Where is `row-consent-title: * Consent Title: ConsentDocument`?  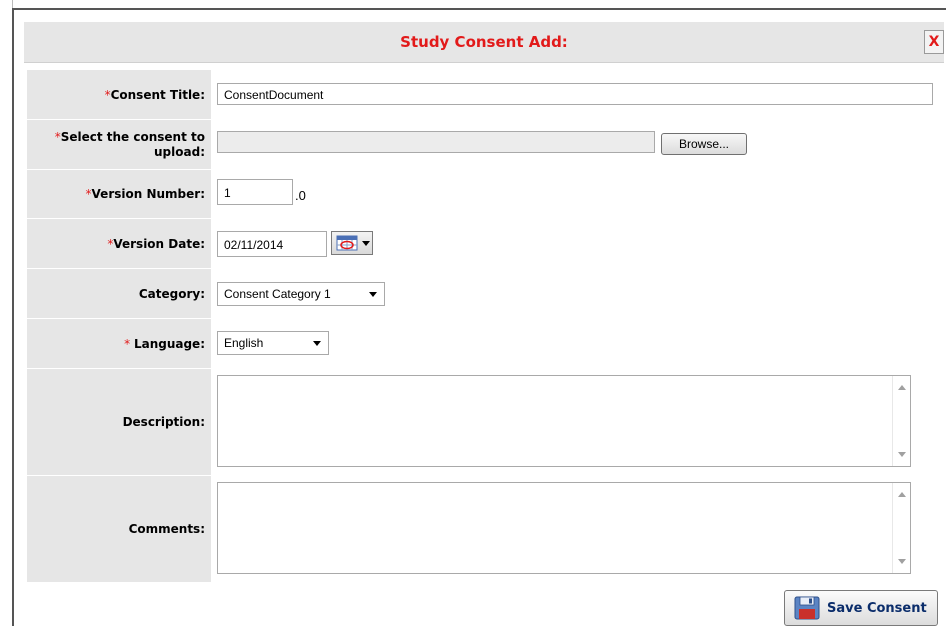
row-consent-title: * Consent Title: ConsentDocument is located at coordinates (486, 95).